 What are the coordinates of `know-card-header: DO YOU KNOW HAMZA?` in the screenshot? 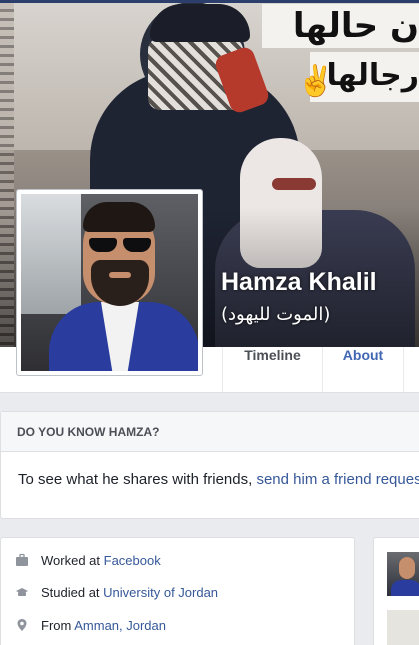 It's located at (210, 432).